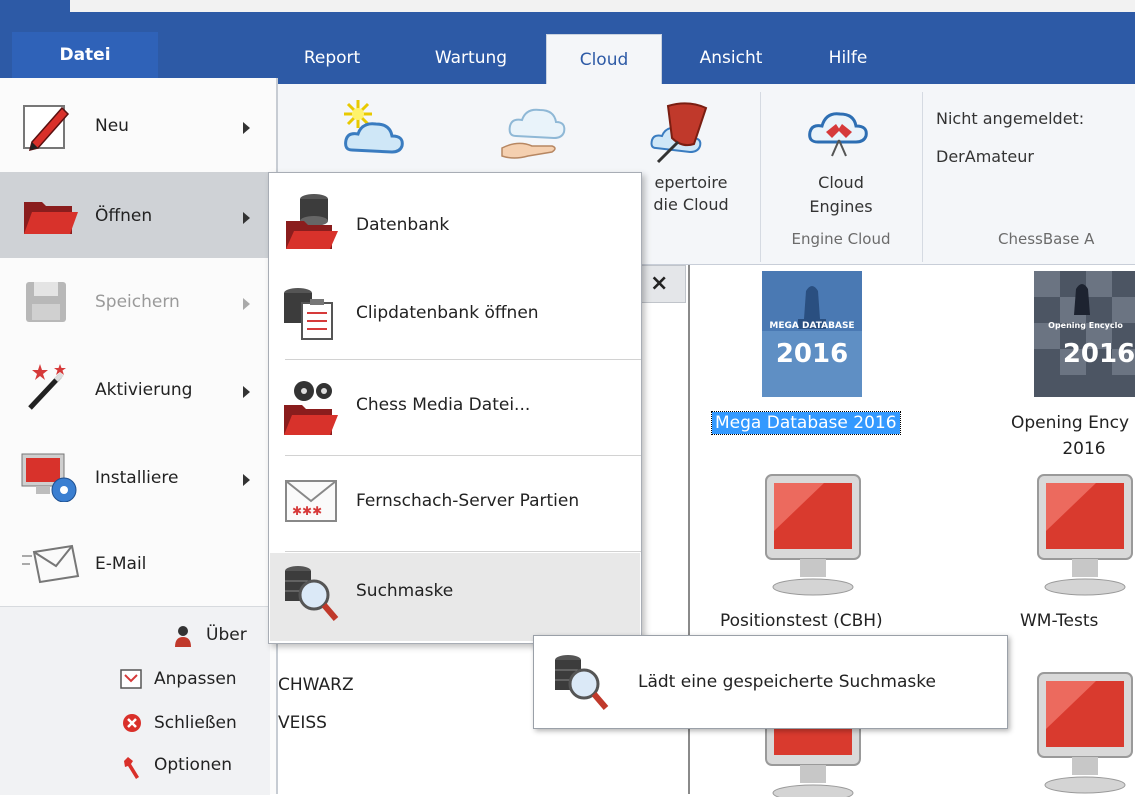 The image size is (1135, 797). What do you see at coordinates (1098, 354) in the screenshot?
I see `opening-cover-year: 2016` at bounding box center [1098, 354].